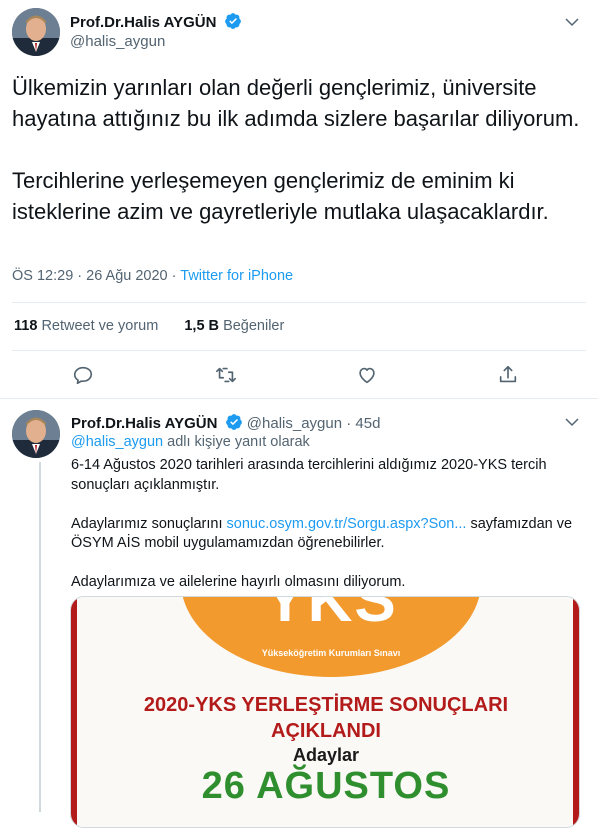  I want to click on replying-to: @halis_aygun adlı kişiye yanıt olarak, so click(190, 442).